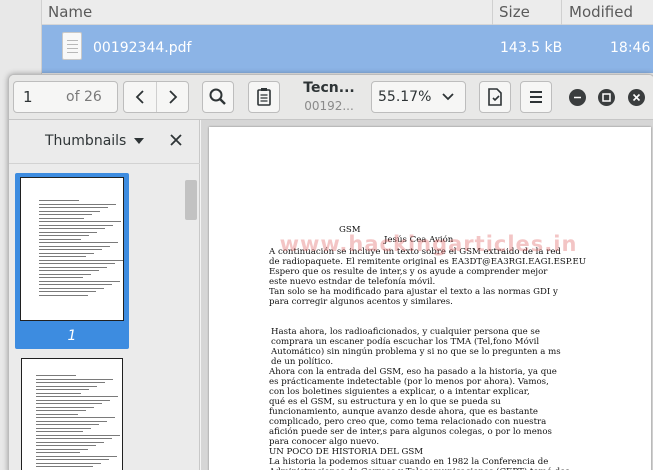 This screenshot has height=470, width=653. What do you see at coordinates (72, 336) in the screenshot?
I see `thumbnail-label: 1` at bounding box center [72, 336].